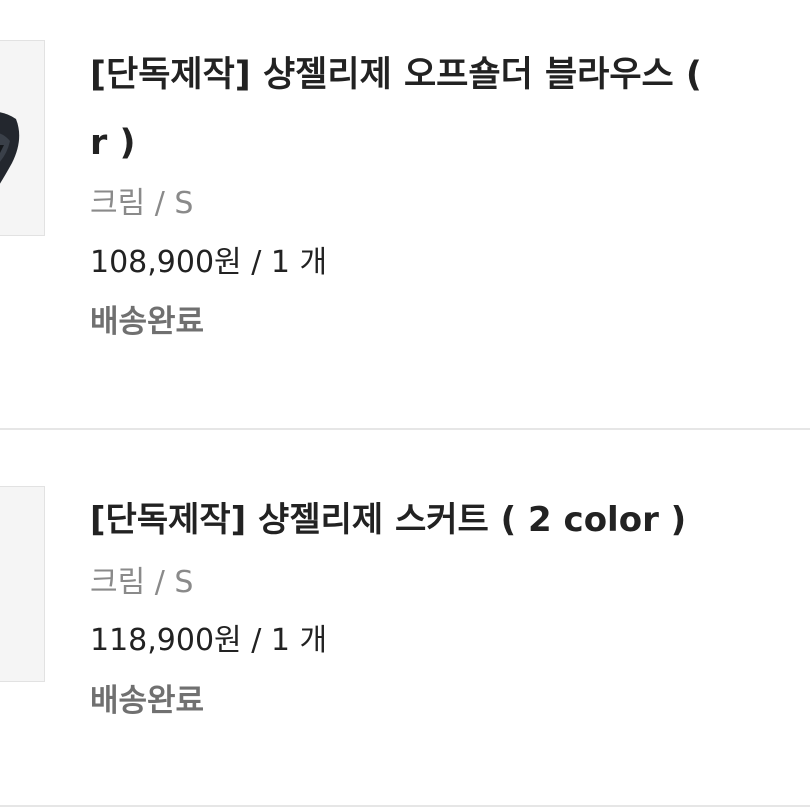 The image size is (810, 810). Describe the element at coordinates (209, 640) in the screenshot. I see `price-quantity: 118,900원 / 1 개` at that location.